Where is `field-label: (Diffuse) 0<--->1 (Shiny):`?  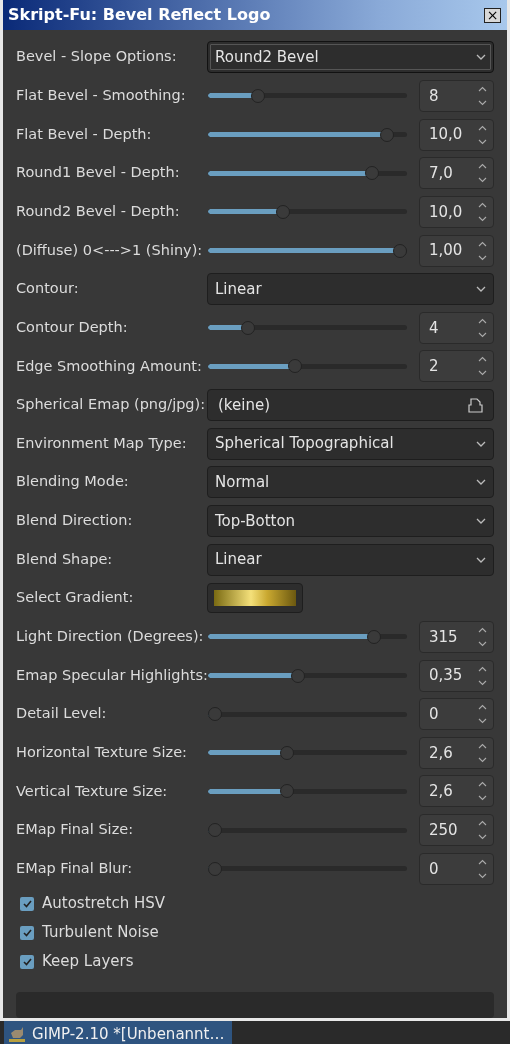
field-label: (Diffuse) 0<--->1 (Shiny): is located at coordinates (110, 250).